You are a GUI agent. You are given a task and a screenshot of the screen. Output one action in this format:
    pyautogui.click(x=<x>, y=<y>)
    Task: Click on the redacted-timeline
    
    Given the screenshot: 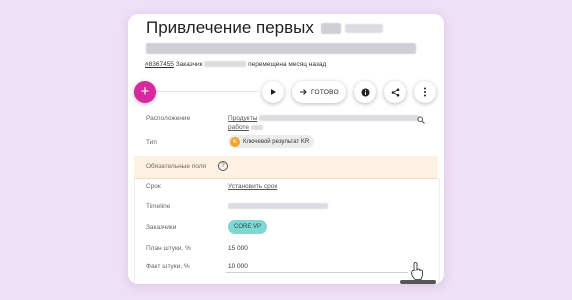 What is the action you would take?
    pyautogui.click(x=278, y=206)
    